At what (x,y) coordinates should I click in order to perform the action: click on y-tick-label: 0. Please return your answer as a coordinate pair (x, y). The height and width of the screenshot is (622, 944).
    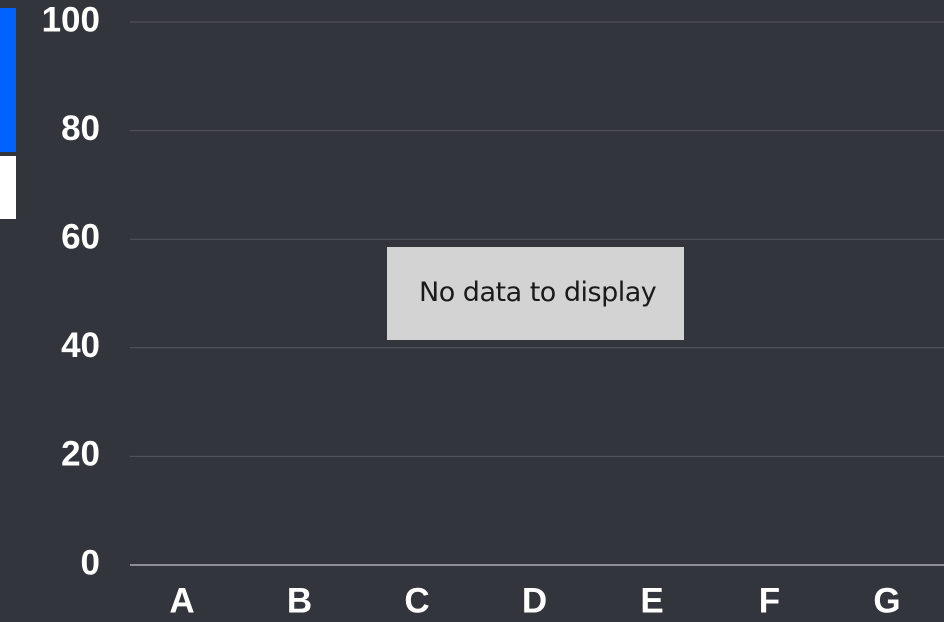
    Looking at the image, I should click on (90, 562).